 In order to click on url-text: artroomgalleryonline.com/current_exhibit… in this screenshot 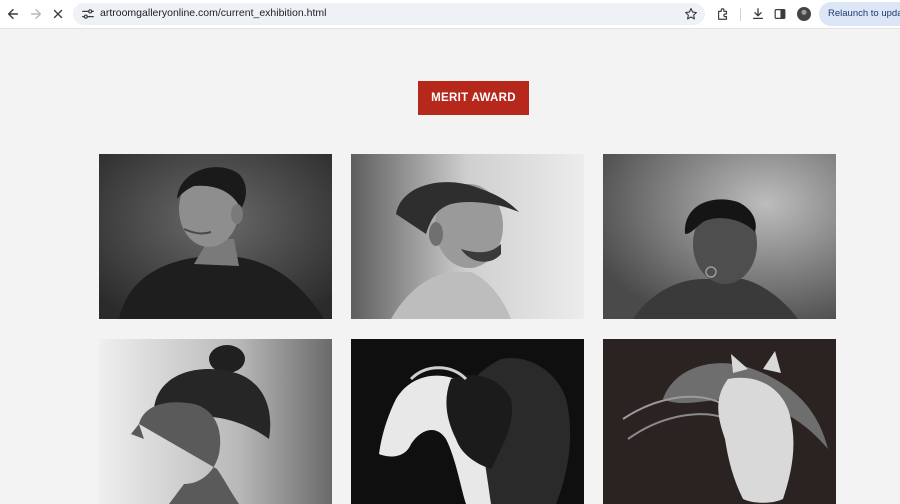, I will do `click(213, 13)`.